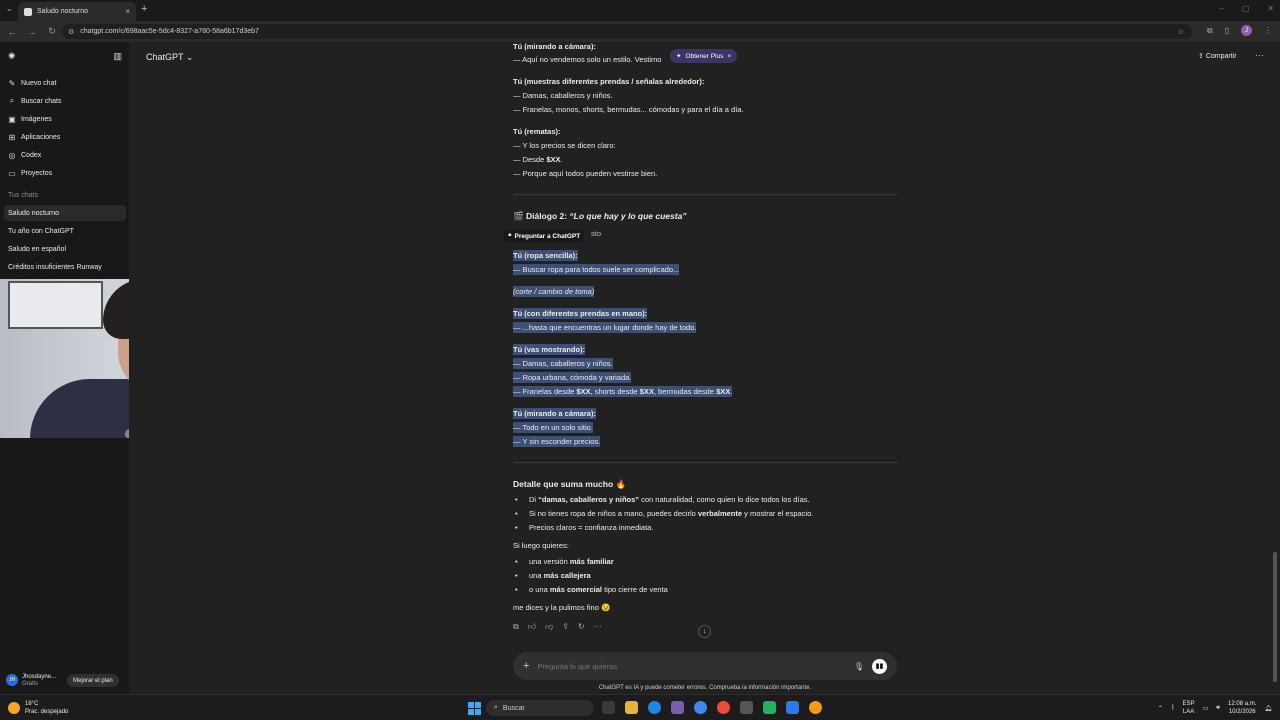  Describe the element at coordinates (526, 666) in the screenshot. I see `add-attachment-icon: +` at that location.